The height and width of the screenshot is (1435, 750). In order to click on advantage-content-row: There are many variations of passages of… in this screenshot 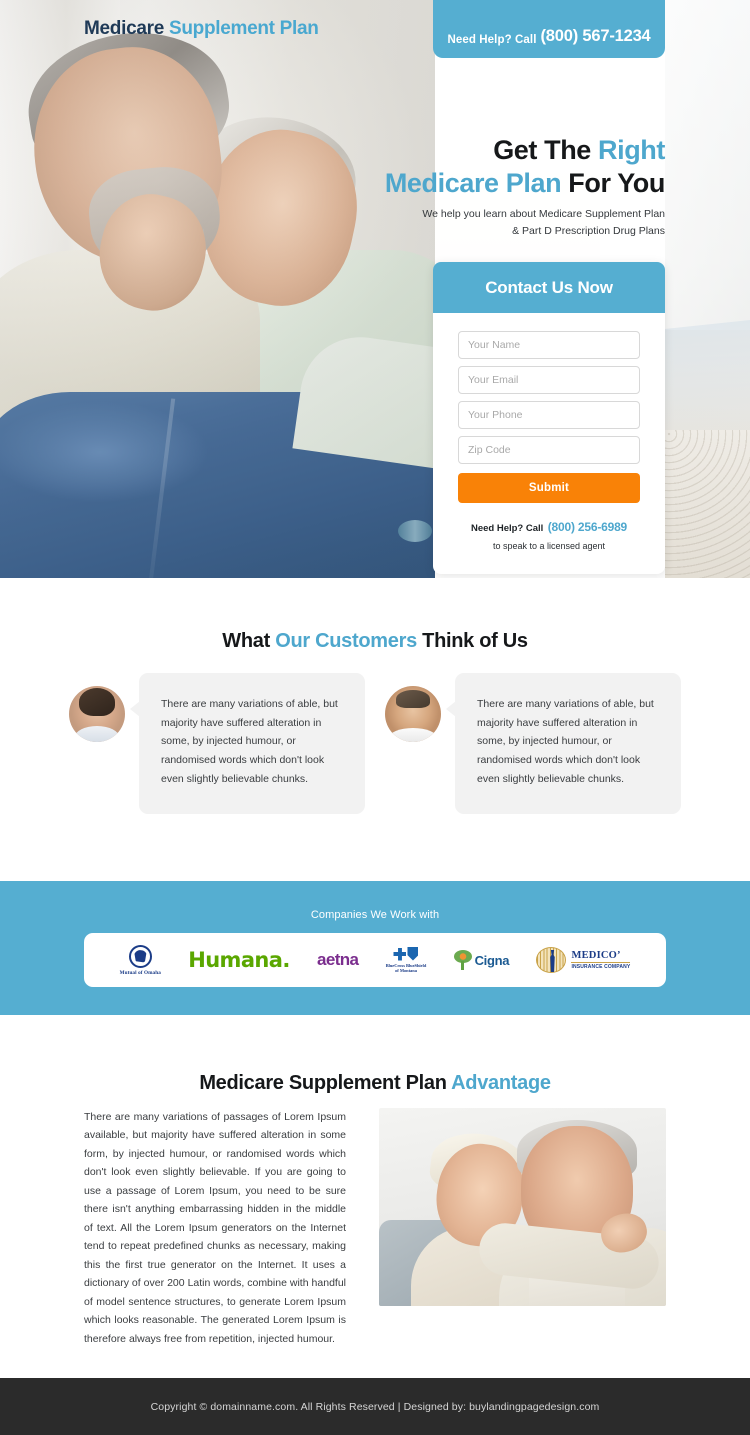, I will do `click(375, 1228)`.